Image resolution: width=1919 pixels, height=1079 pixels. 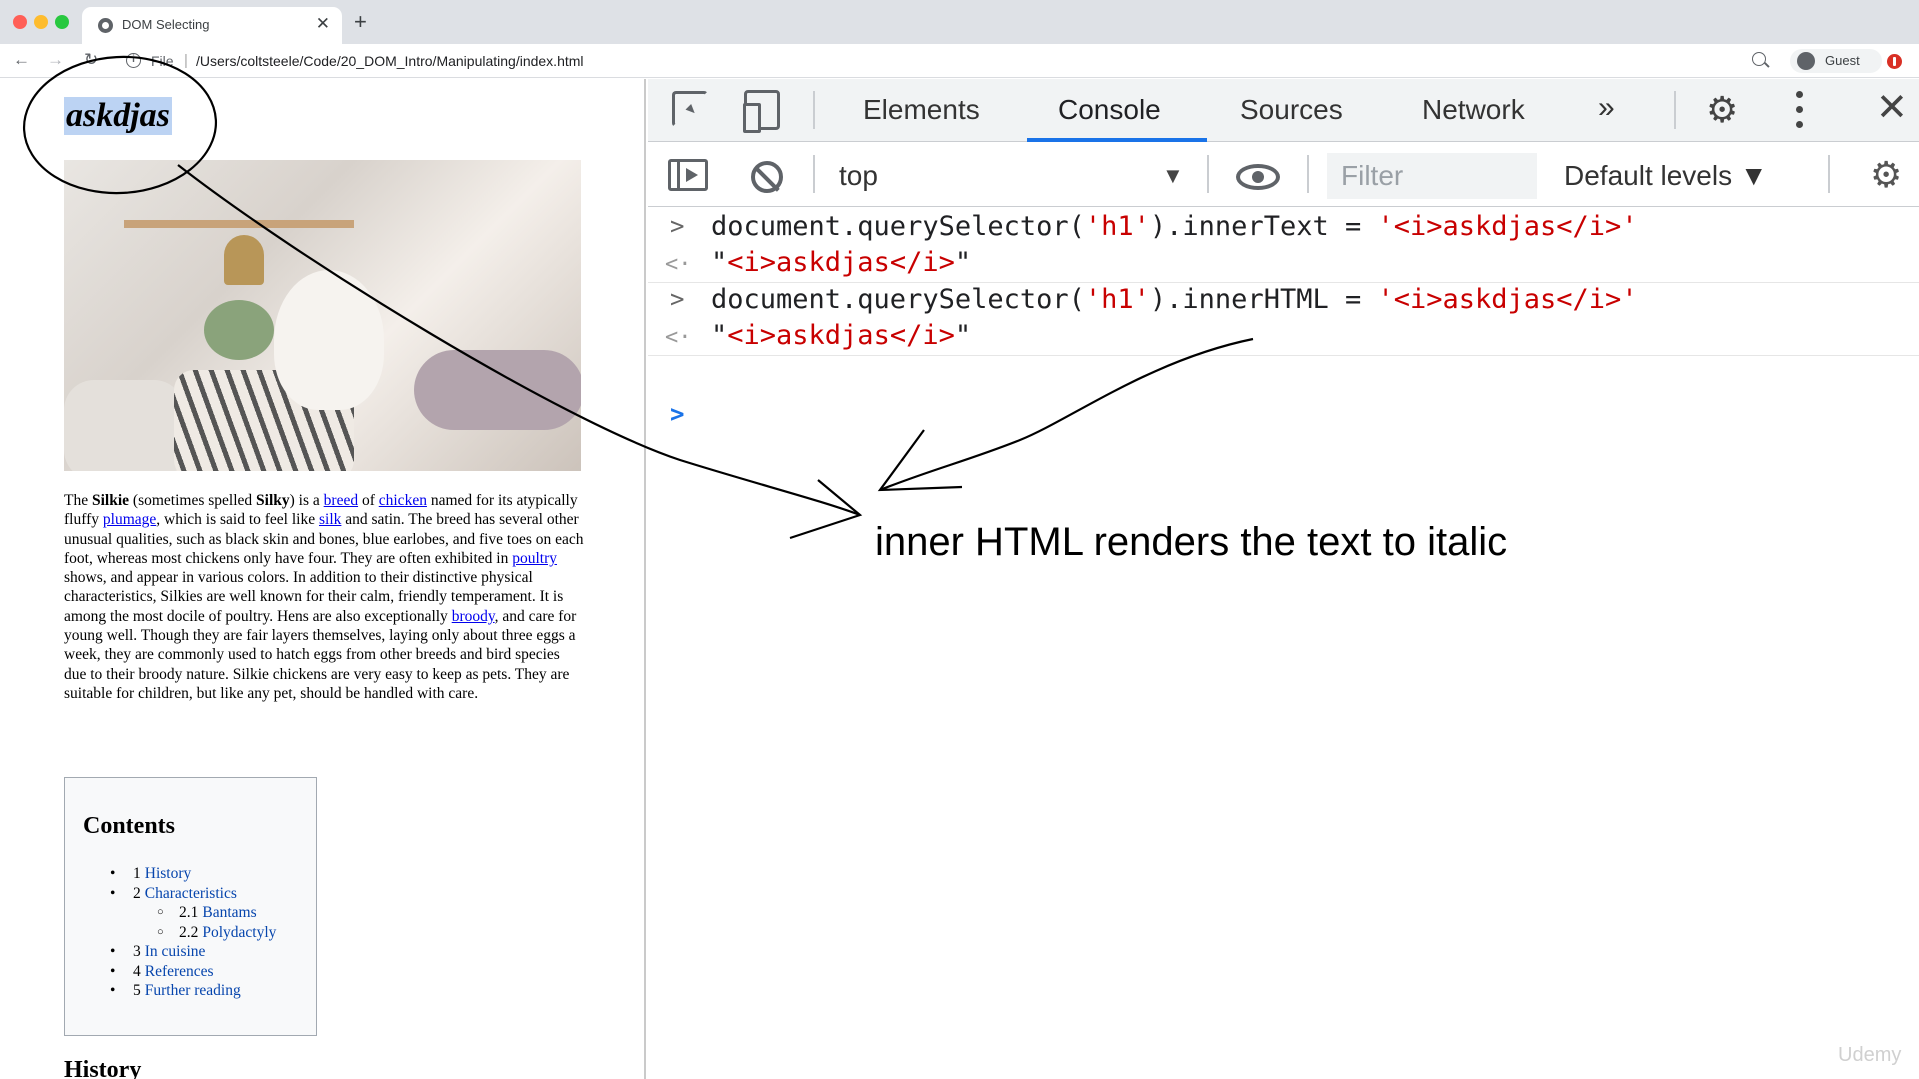 I want to click on image-chicken, so click(x=329, y=340).